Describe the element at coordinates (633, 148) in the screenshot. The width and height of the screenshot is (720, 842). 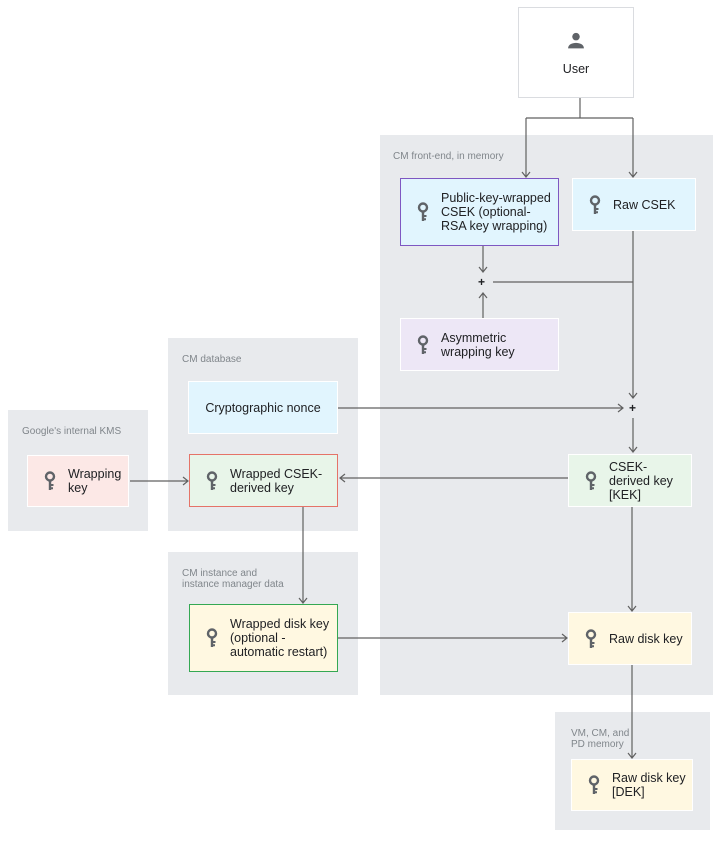
I see `arrow-user-to-raw-csek` at that location.